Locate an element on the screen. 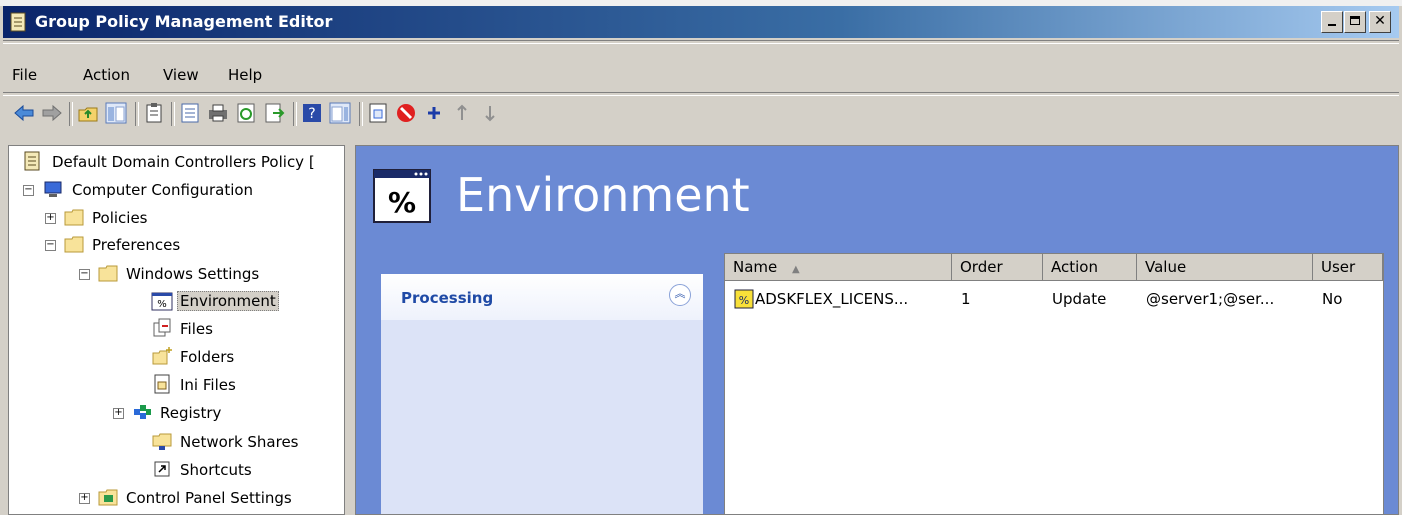 This screenshot has width=1402, height=515. column-header-name-label: Name is located at coordinates (755, 267).